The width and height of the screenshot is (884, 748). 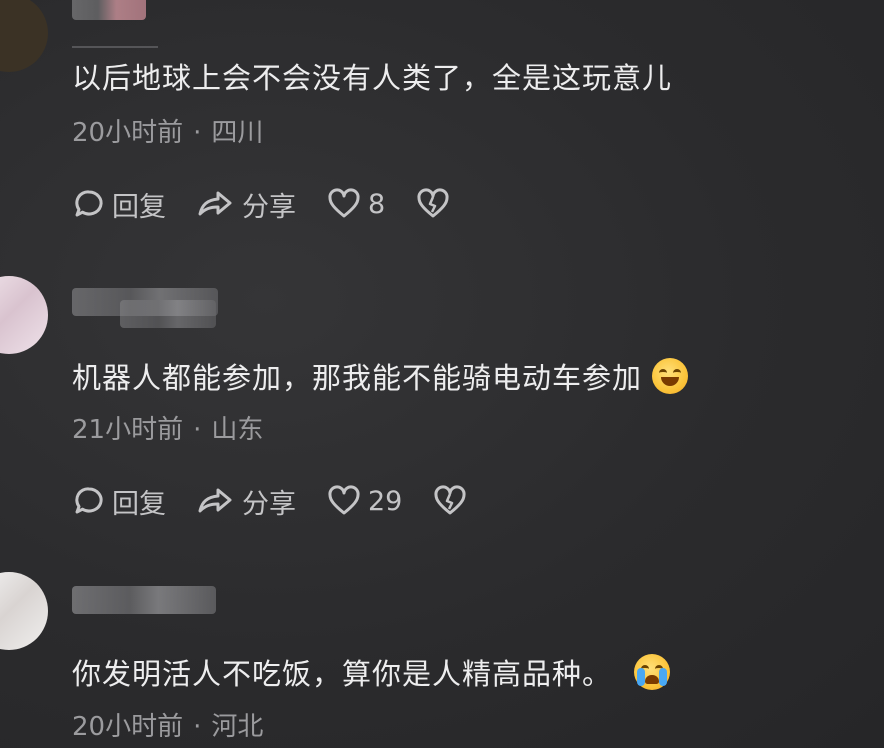 What do you see at coordinates (237, 727) in the screenshot?
I see `comment-location: 河北` at bounding box center [237, 727].